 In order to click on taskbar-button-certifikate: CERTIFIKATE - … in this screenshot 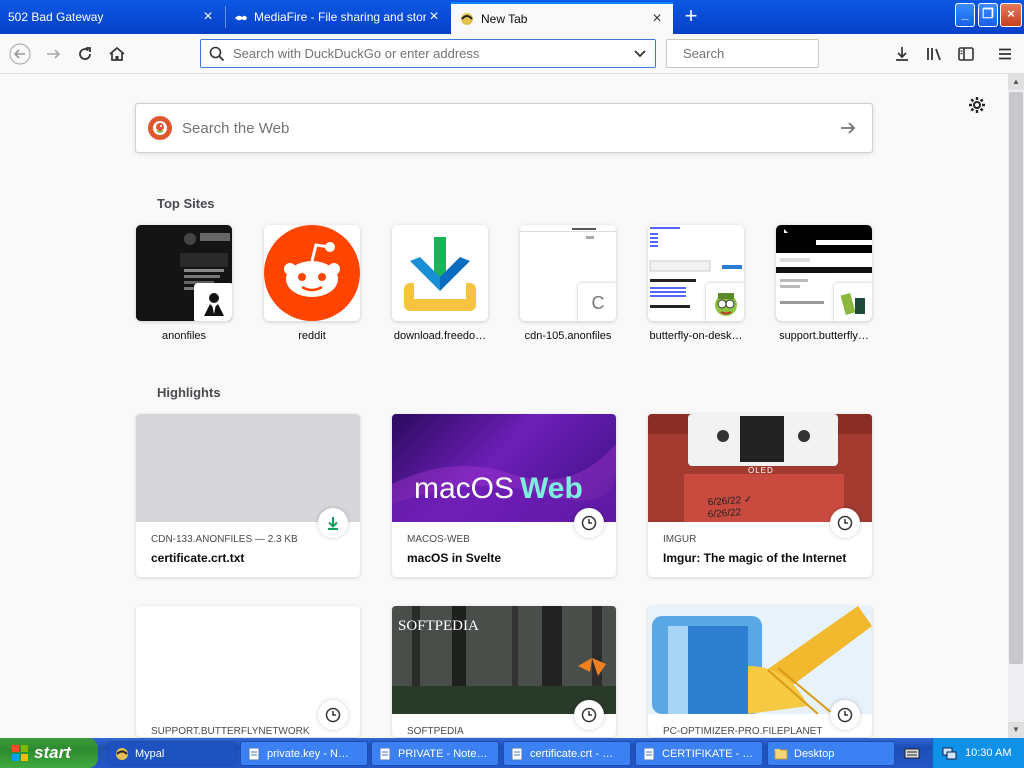, I will do `click(699, 753)`.